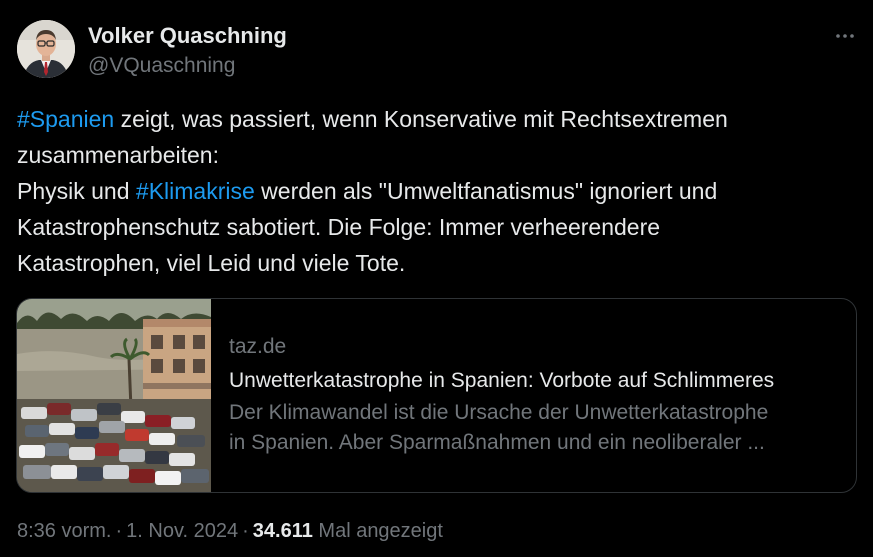 This screenshot has height=557, width=873. I want to click on views-count: 34.611, so click(282, 531).